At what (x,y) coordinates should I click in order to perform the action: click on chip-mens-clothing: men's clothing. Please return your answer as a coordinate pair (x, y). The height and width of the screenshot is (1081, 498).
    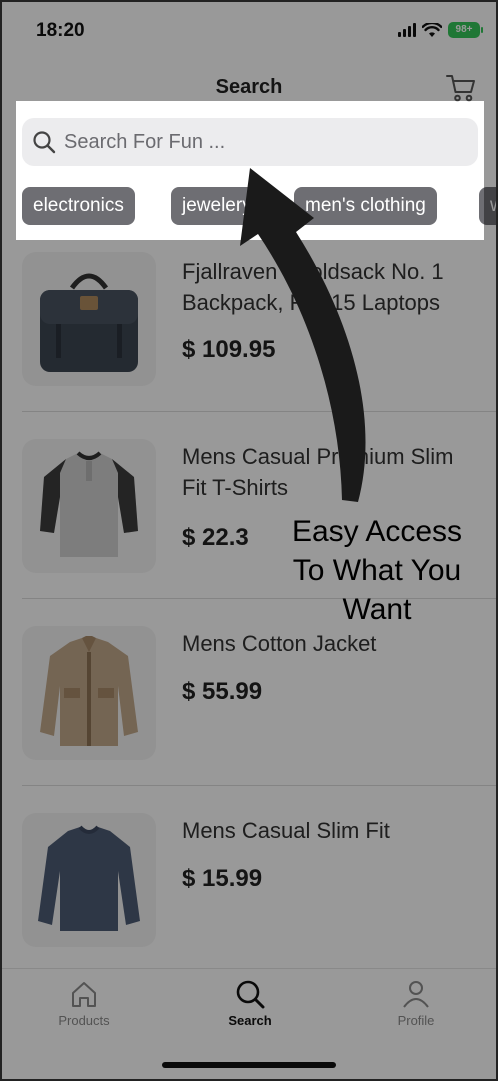
    Looking at the image, I should click on (365, 206).